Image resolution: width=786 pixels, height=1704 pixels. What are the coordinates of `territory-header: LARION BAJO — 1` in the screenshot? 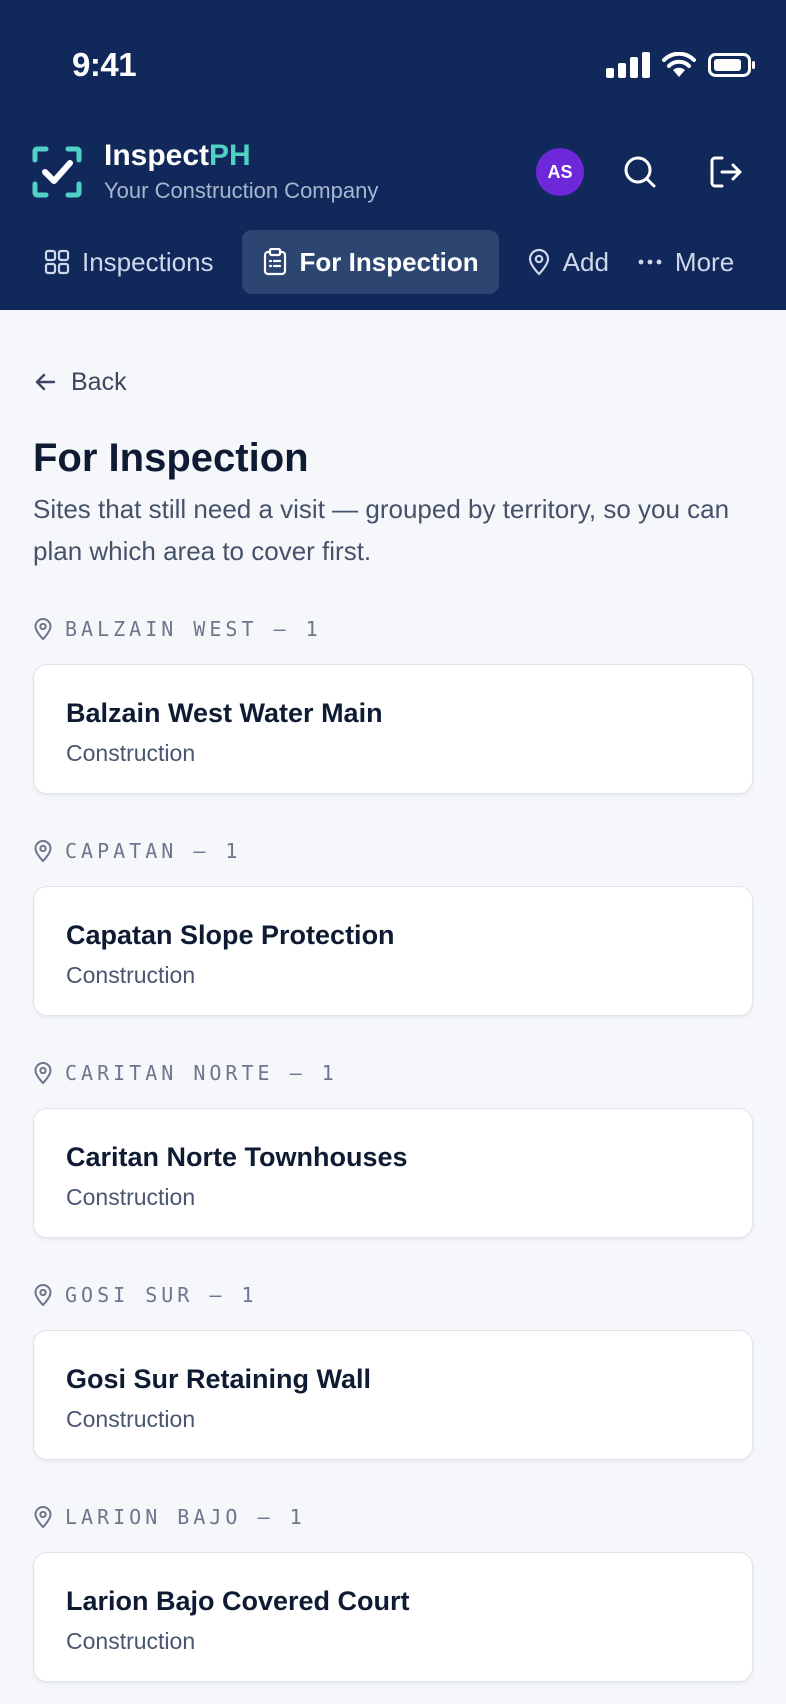 It's located at (393, 1517).